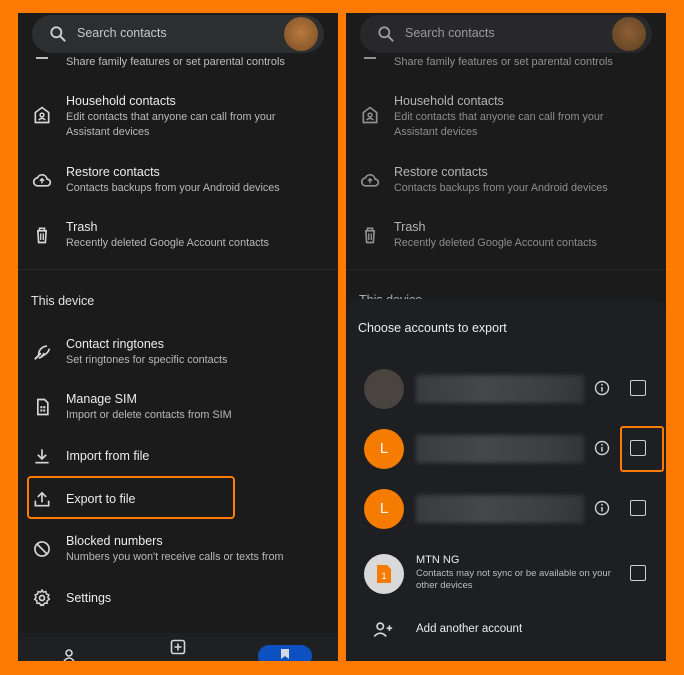  Describe the element at coordinates (108, 456) in the screenshot. I see `menu-title: Import from file` at that location.